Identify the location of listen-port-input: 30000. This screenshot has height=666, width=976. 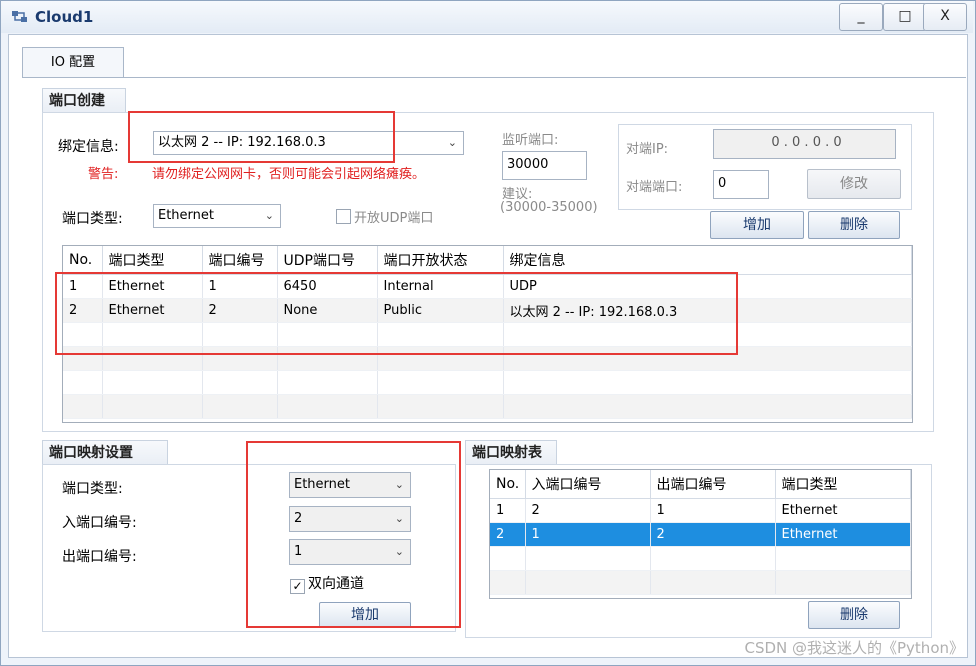
(544, 165).